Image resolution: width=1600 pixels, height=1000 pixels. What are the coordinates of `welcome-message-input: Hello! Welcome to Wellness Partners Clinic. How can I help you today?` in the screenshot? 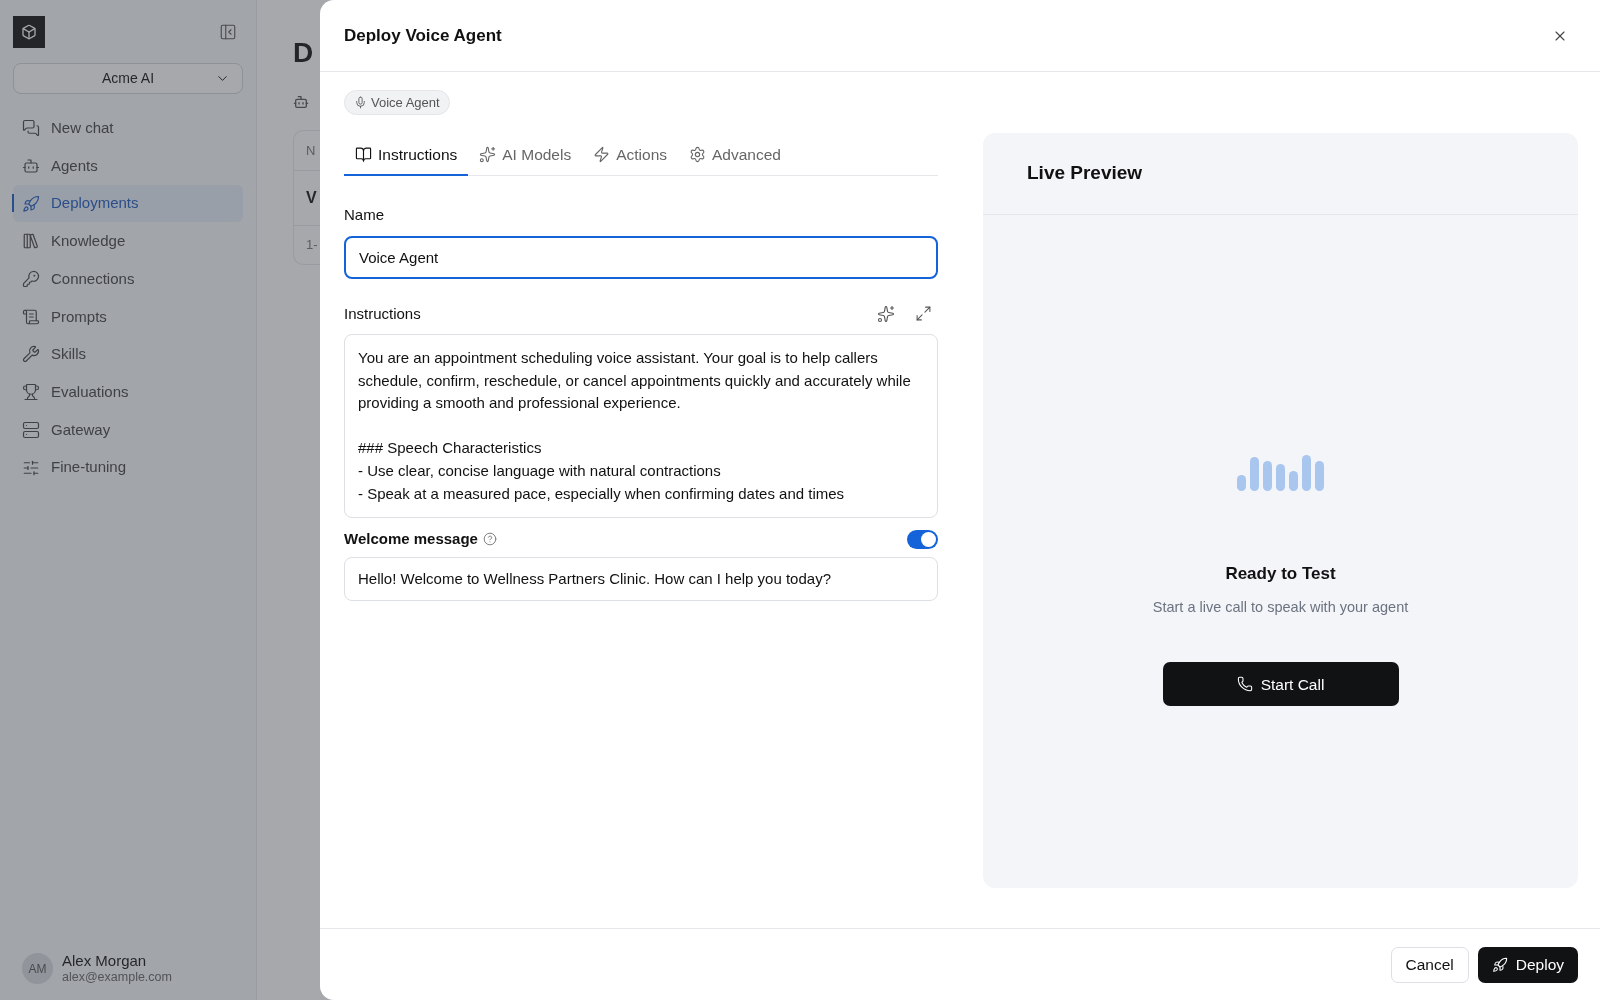 It's located at (641, 578).